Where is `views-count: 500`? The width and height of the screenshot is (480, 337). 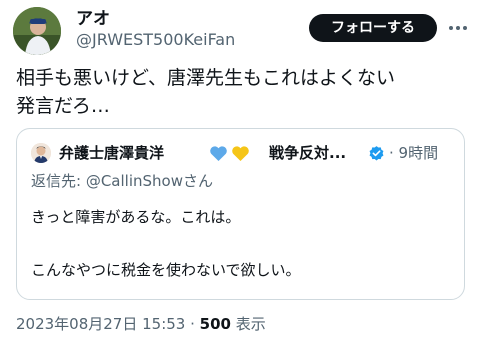 views-count: 500 is located at coordinates (215, 324).